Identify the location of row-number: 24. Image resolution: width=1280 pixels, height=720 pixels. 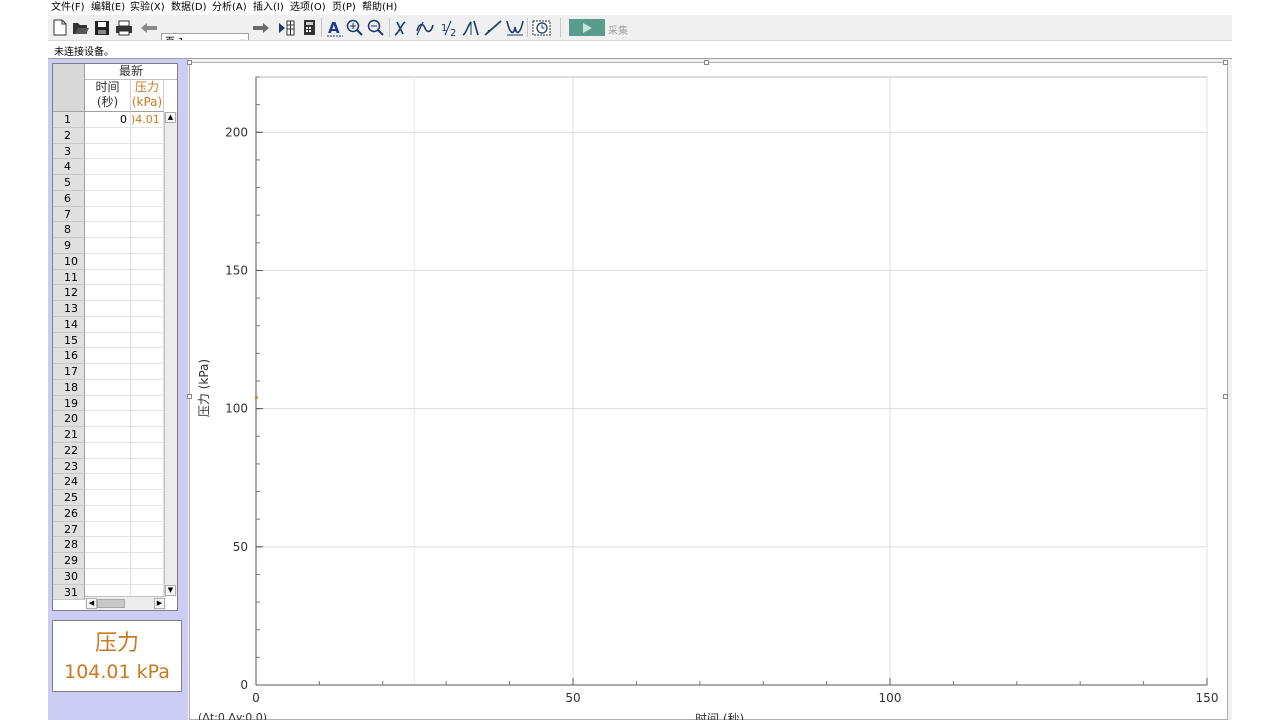
(69, 482).